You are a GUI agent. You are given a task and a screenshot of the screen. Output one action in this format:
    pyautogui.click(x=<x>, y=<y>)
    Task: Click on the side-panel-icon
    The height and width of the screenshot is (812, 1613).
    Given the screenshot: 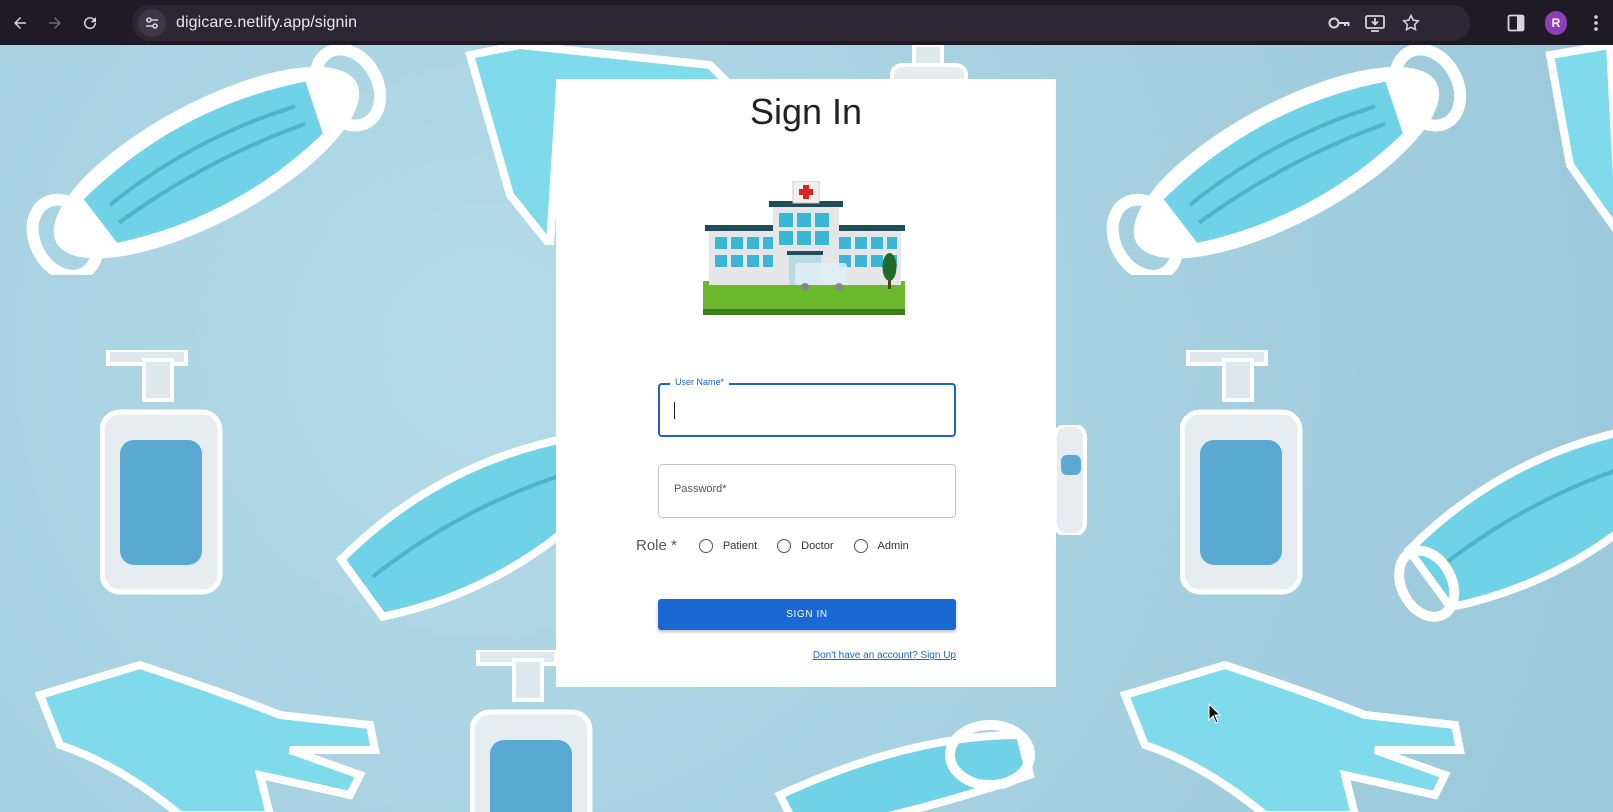 What is the action you would take?
    pyautogui.click(x=1516, y=23)
    